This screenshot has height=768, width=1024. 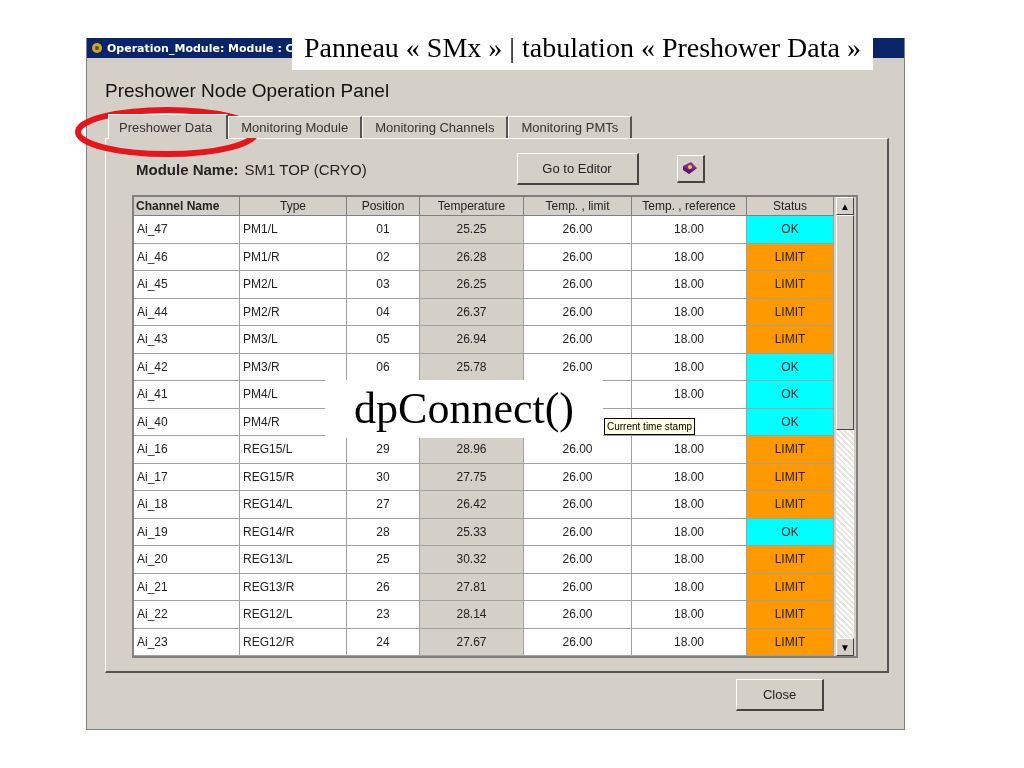 I want to click on table-cell: Ai_16, so click(x=187, y=450).